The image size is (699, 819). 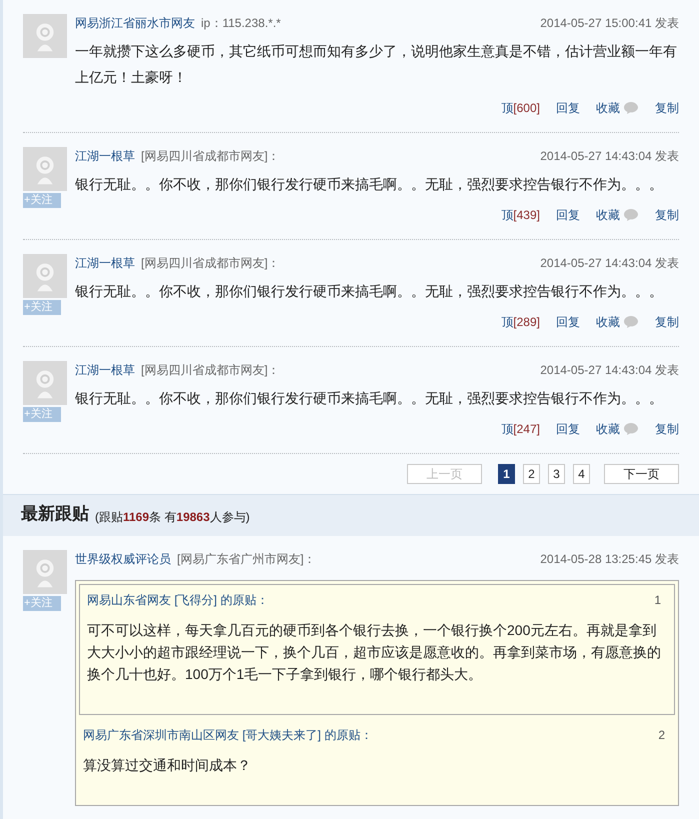 What do you see at coordinates (167, 765) in the screenshot?
I see `quote-text: 算没算过交通和时间成本？` at bounding box center [167, 765].